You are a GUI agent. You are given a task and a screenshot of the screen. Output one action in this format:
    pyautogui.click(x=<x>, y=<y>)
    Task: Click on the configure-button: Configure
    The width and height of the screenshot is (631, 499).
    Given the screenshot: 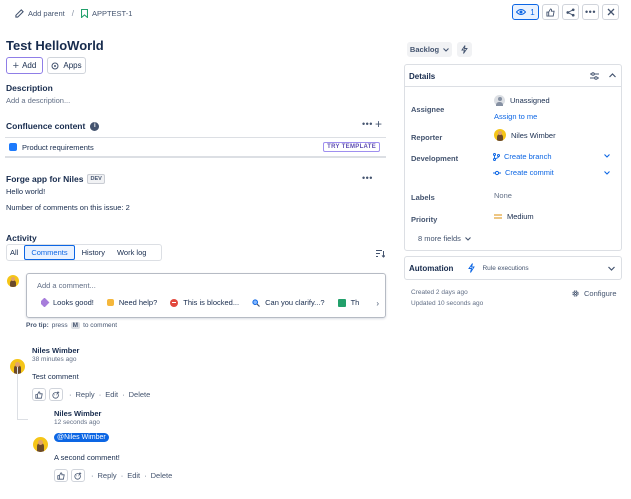 What is the action you would take?
    pyautogui.click(x=594, y=293)
    